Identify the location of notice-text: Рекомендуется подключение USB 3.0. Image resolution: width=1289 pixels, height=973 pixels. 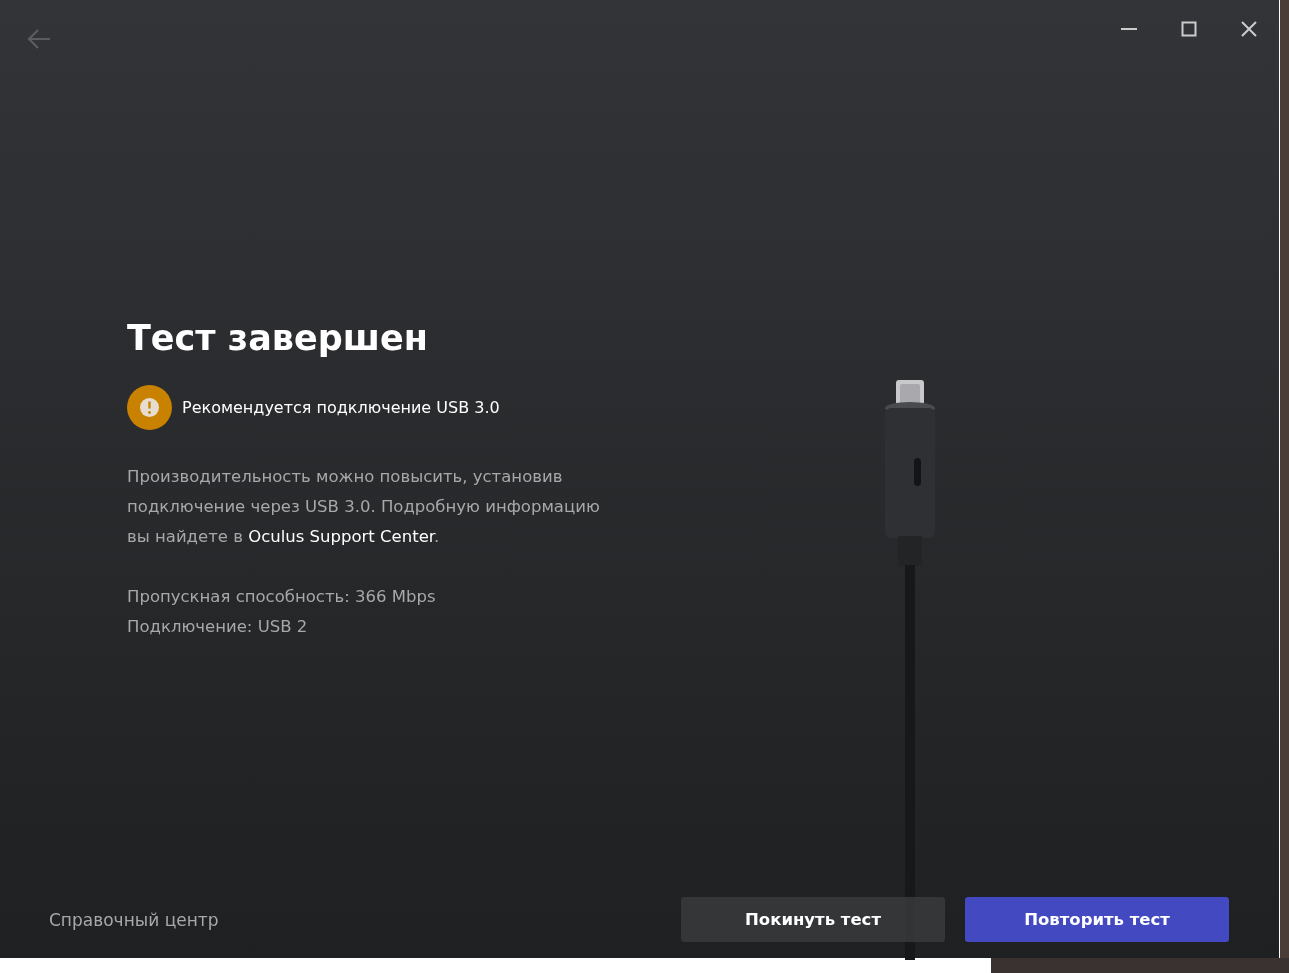
(341, 407).